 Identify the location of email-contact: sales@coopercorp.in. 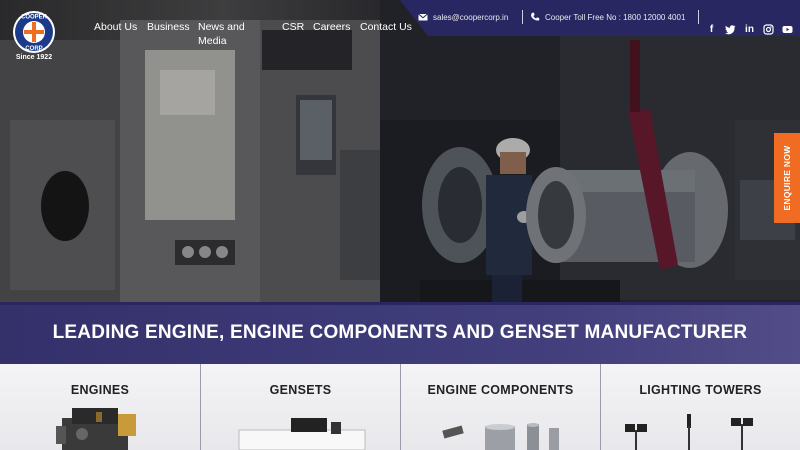
(463, 17).